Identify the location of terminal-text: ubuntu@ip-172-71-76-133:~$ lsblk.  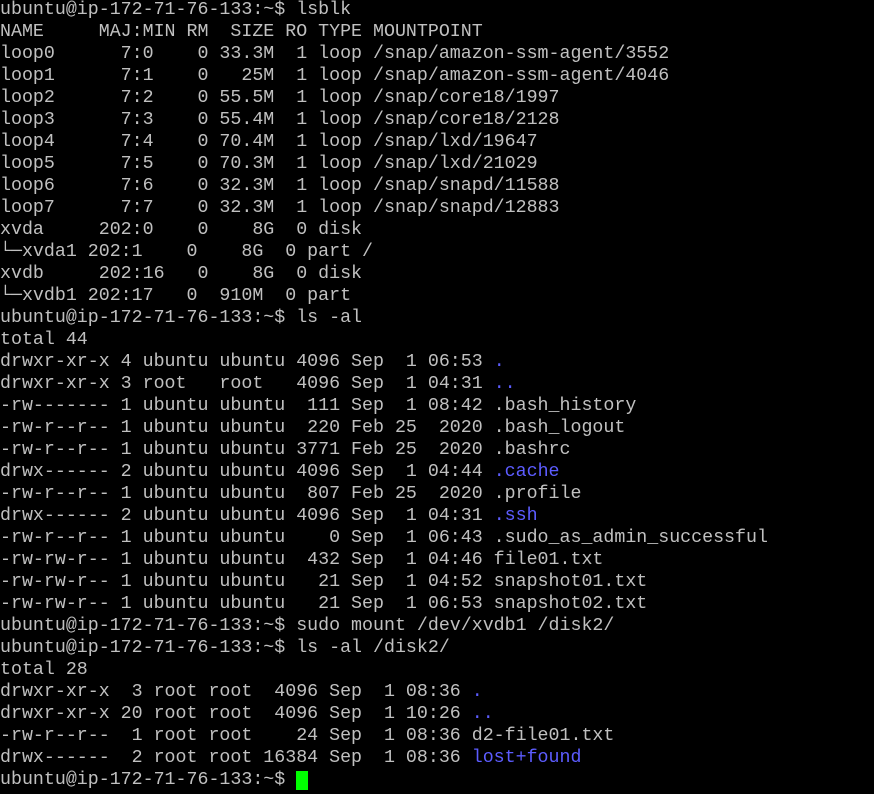
(176, 10).